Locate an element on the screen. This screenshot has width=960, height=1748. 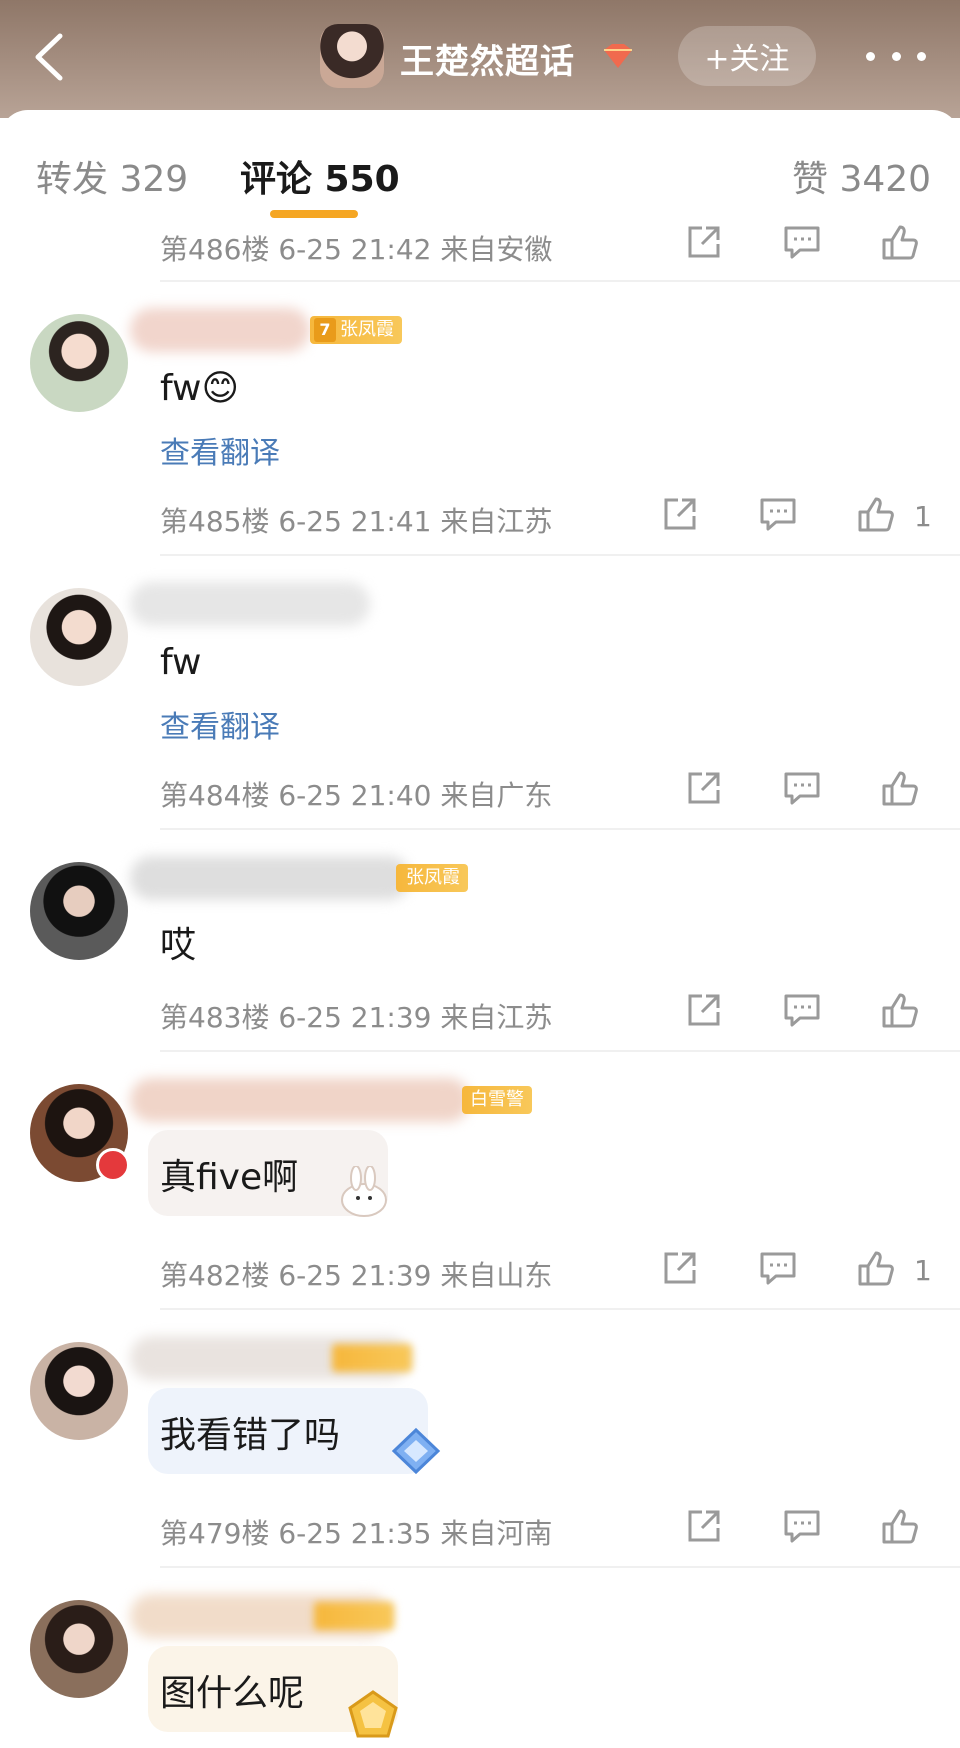
fan-badge-label: 白雪警 is located at coordinates (497, 1099).